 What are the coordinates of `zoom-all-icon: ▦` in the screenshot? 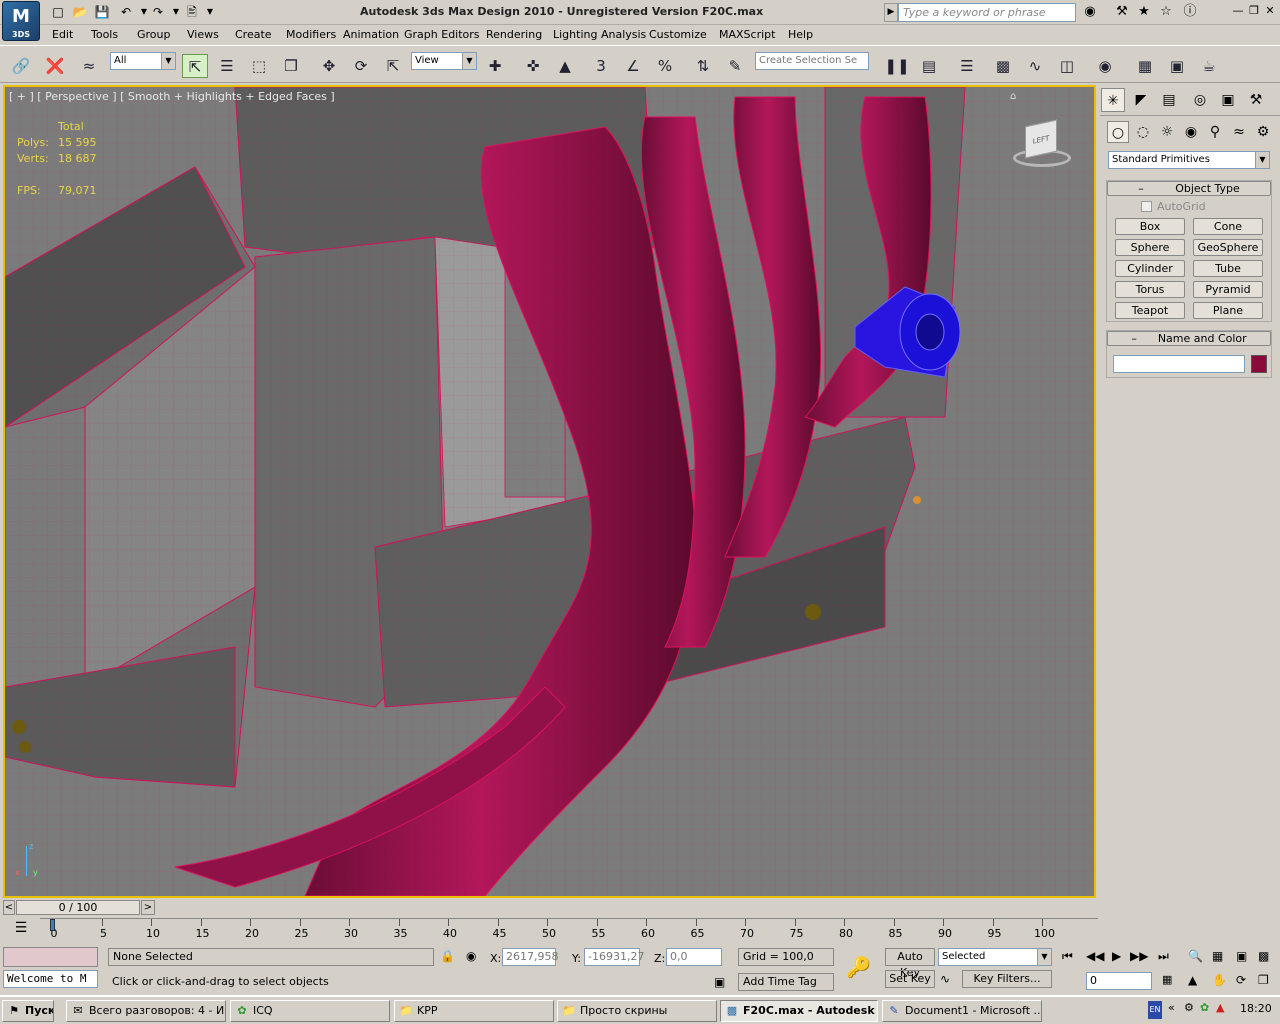 It's located at (1217, 956).